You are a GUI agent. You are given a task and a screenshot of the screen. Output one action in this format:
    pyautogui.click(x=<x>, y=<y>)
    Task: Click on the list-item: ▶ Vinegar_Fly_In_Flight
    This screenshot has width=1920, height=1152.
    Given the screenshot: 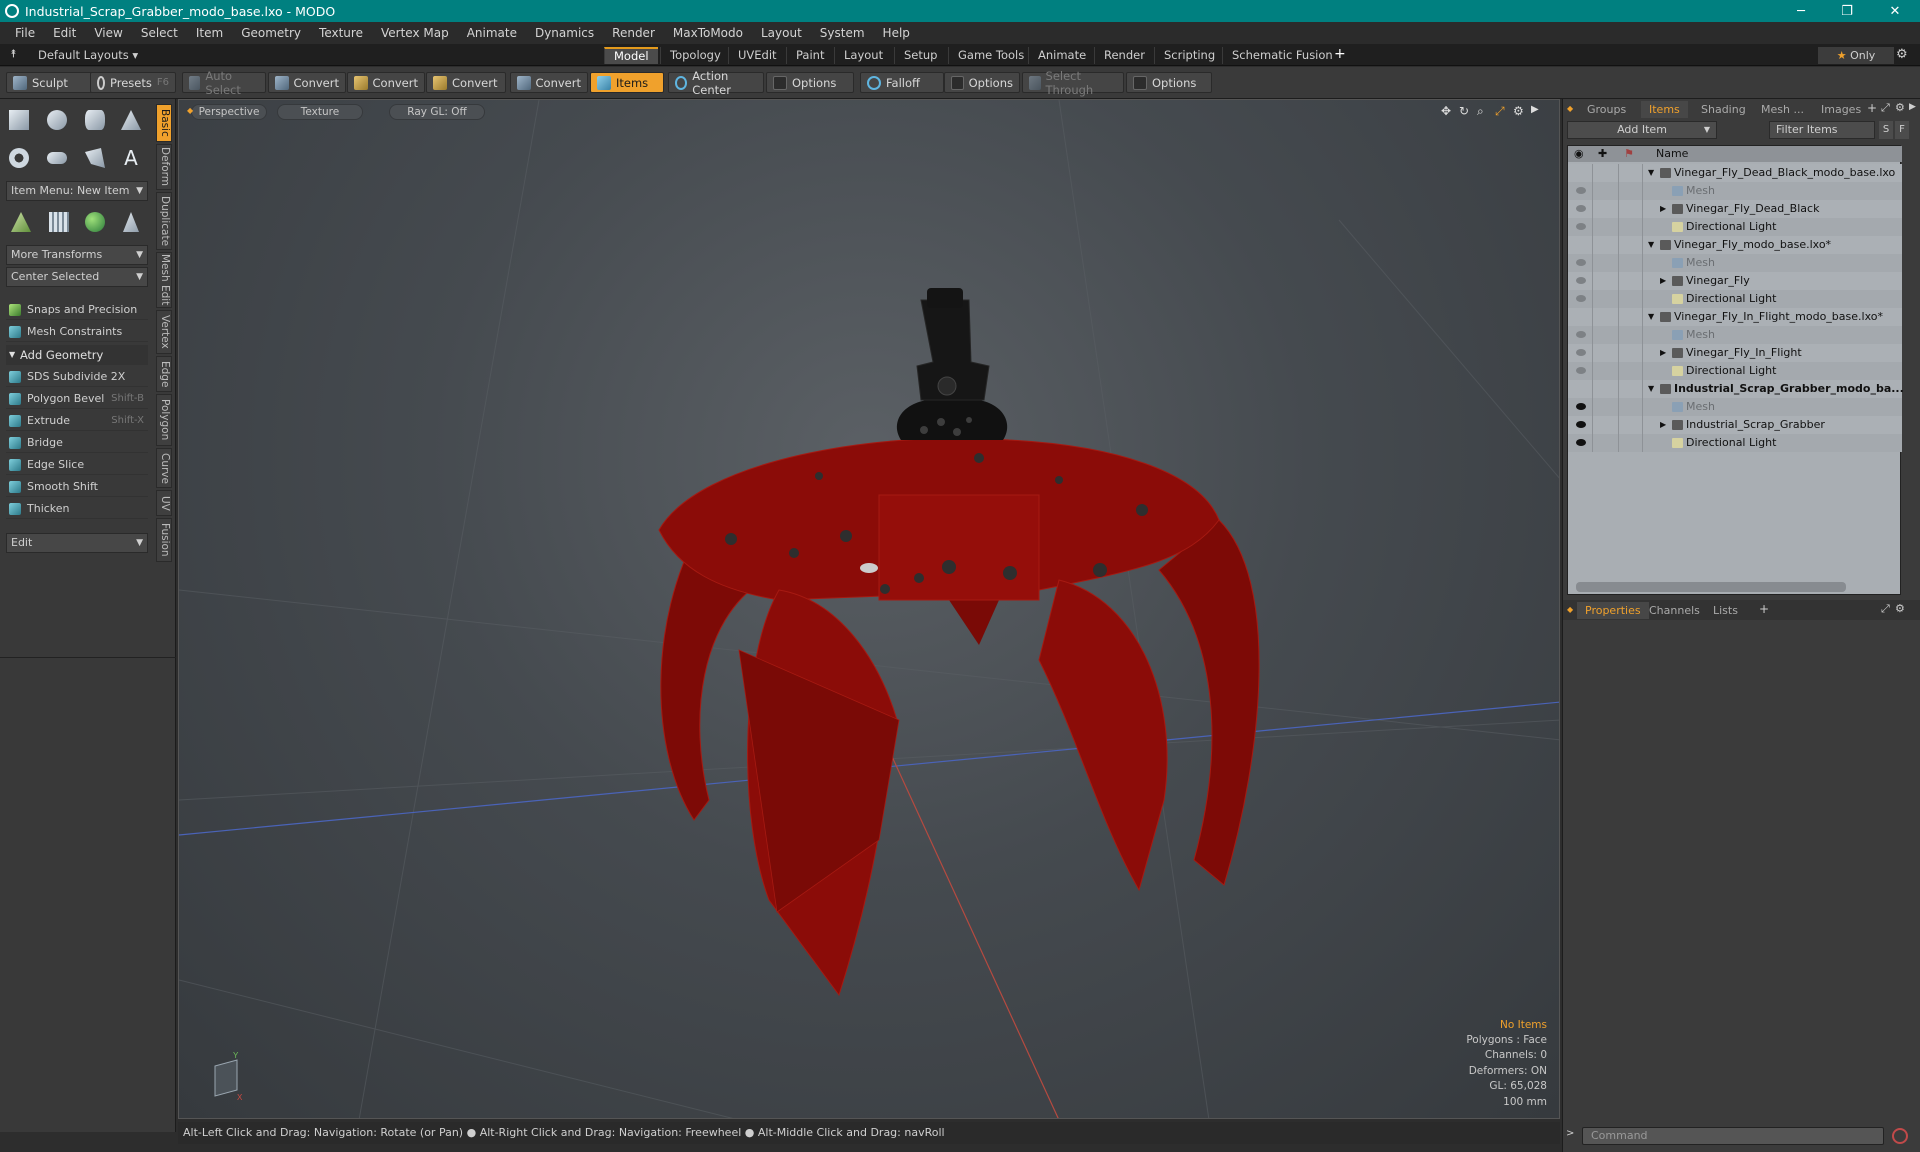 What is the action you would take?
    pyautogui.click(x=1735, y=353)
    